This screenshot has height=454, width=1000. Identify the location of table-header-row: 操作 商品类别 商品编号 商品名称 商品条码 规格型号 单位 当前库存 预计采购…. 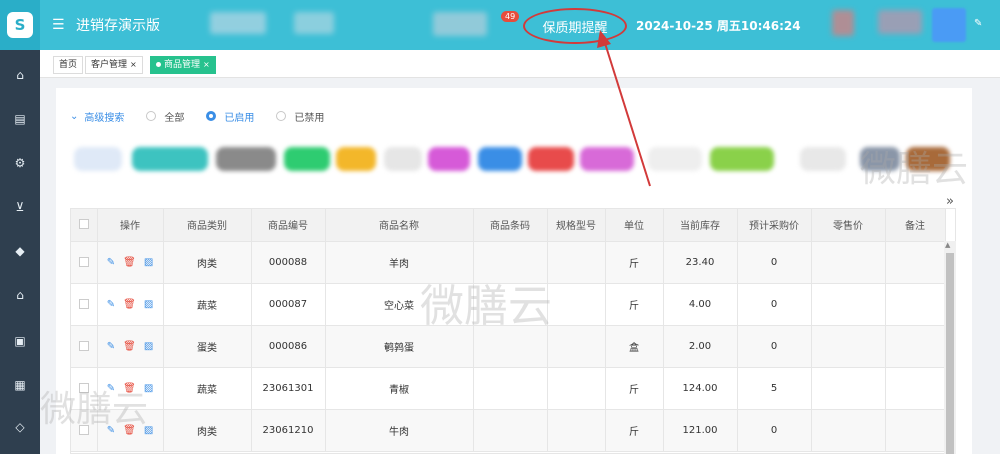
(508, 225).